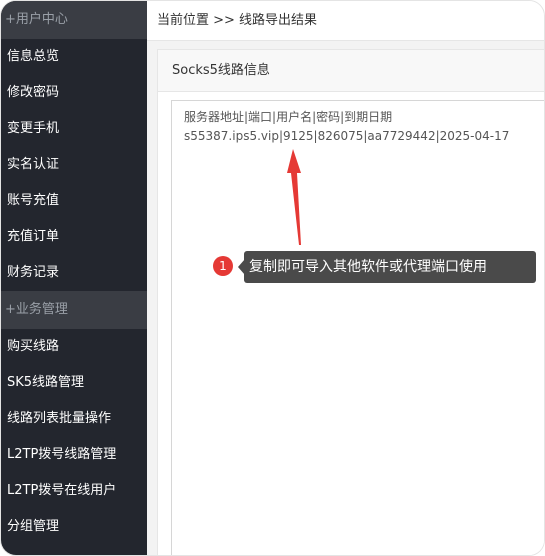 The height and width of the screenshot is (556, 545). I want to click on annotation-text: 复制即可导入其他软件或代理端口使用, so click(390, 267).